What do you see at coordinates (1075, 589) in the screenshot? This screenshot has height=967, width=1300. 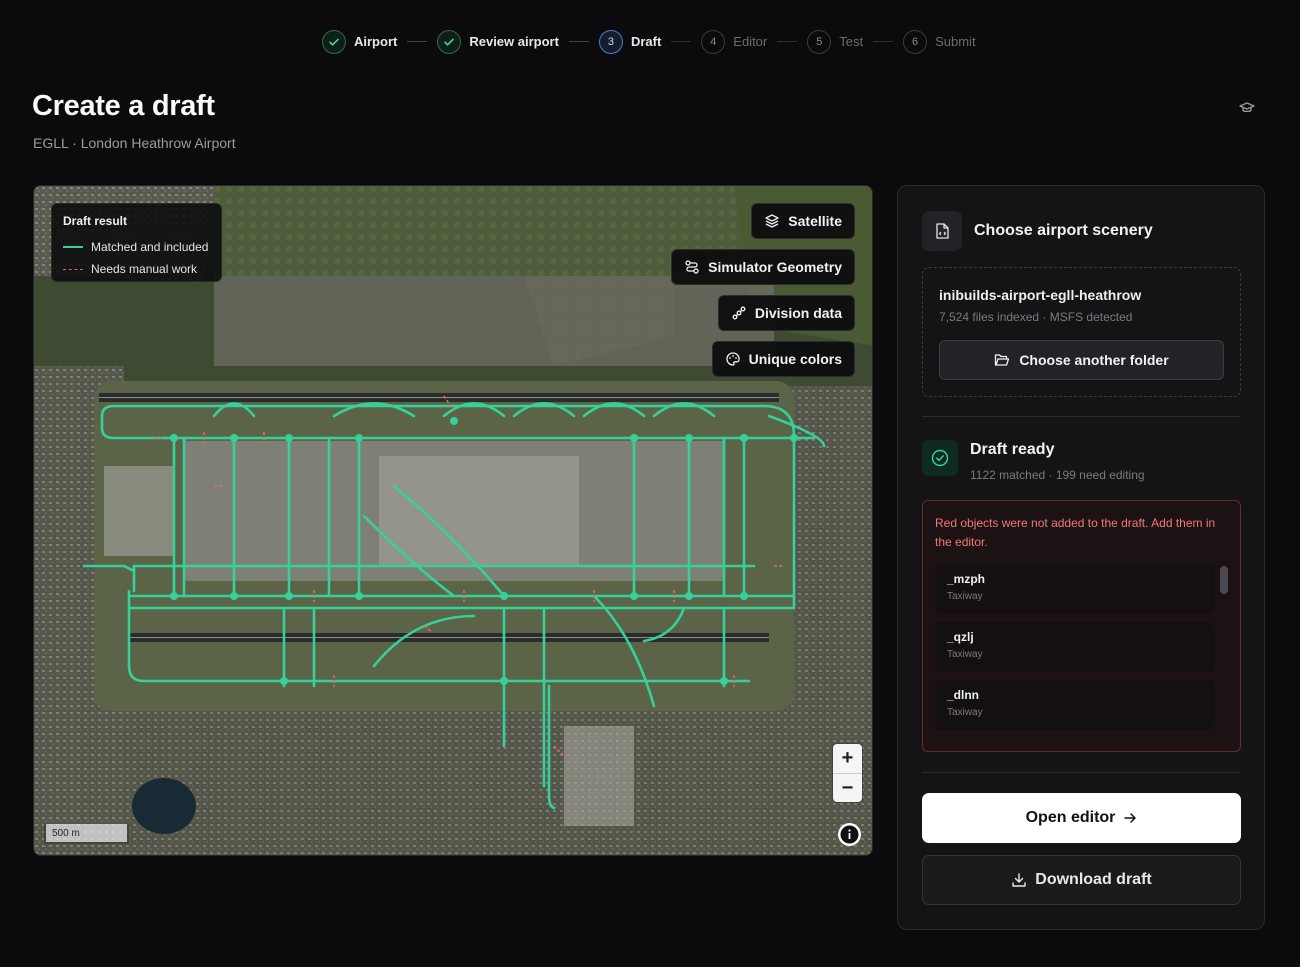 I see `list-item: _mzph Taxiway` at bounding box center [1075, 589].